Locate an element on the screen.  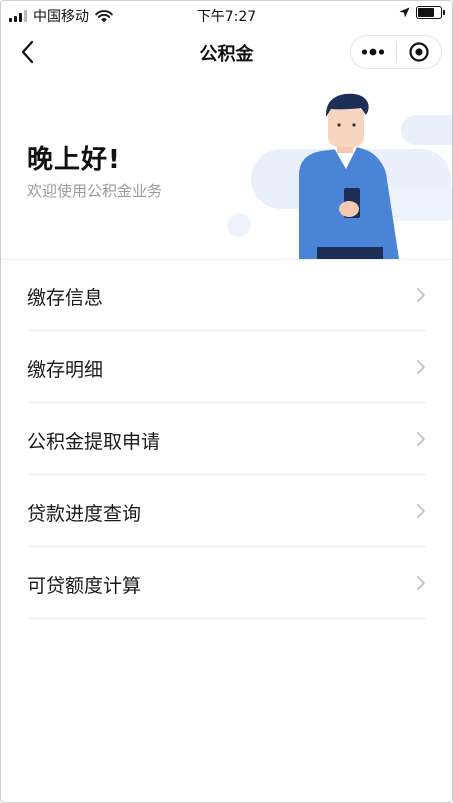
close-button is located at coordinates (418, 52).